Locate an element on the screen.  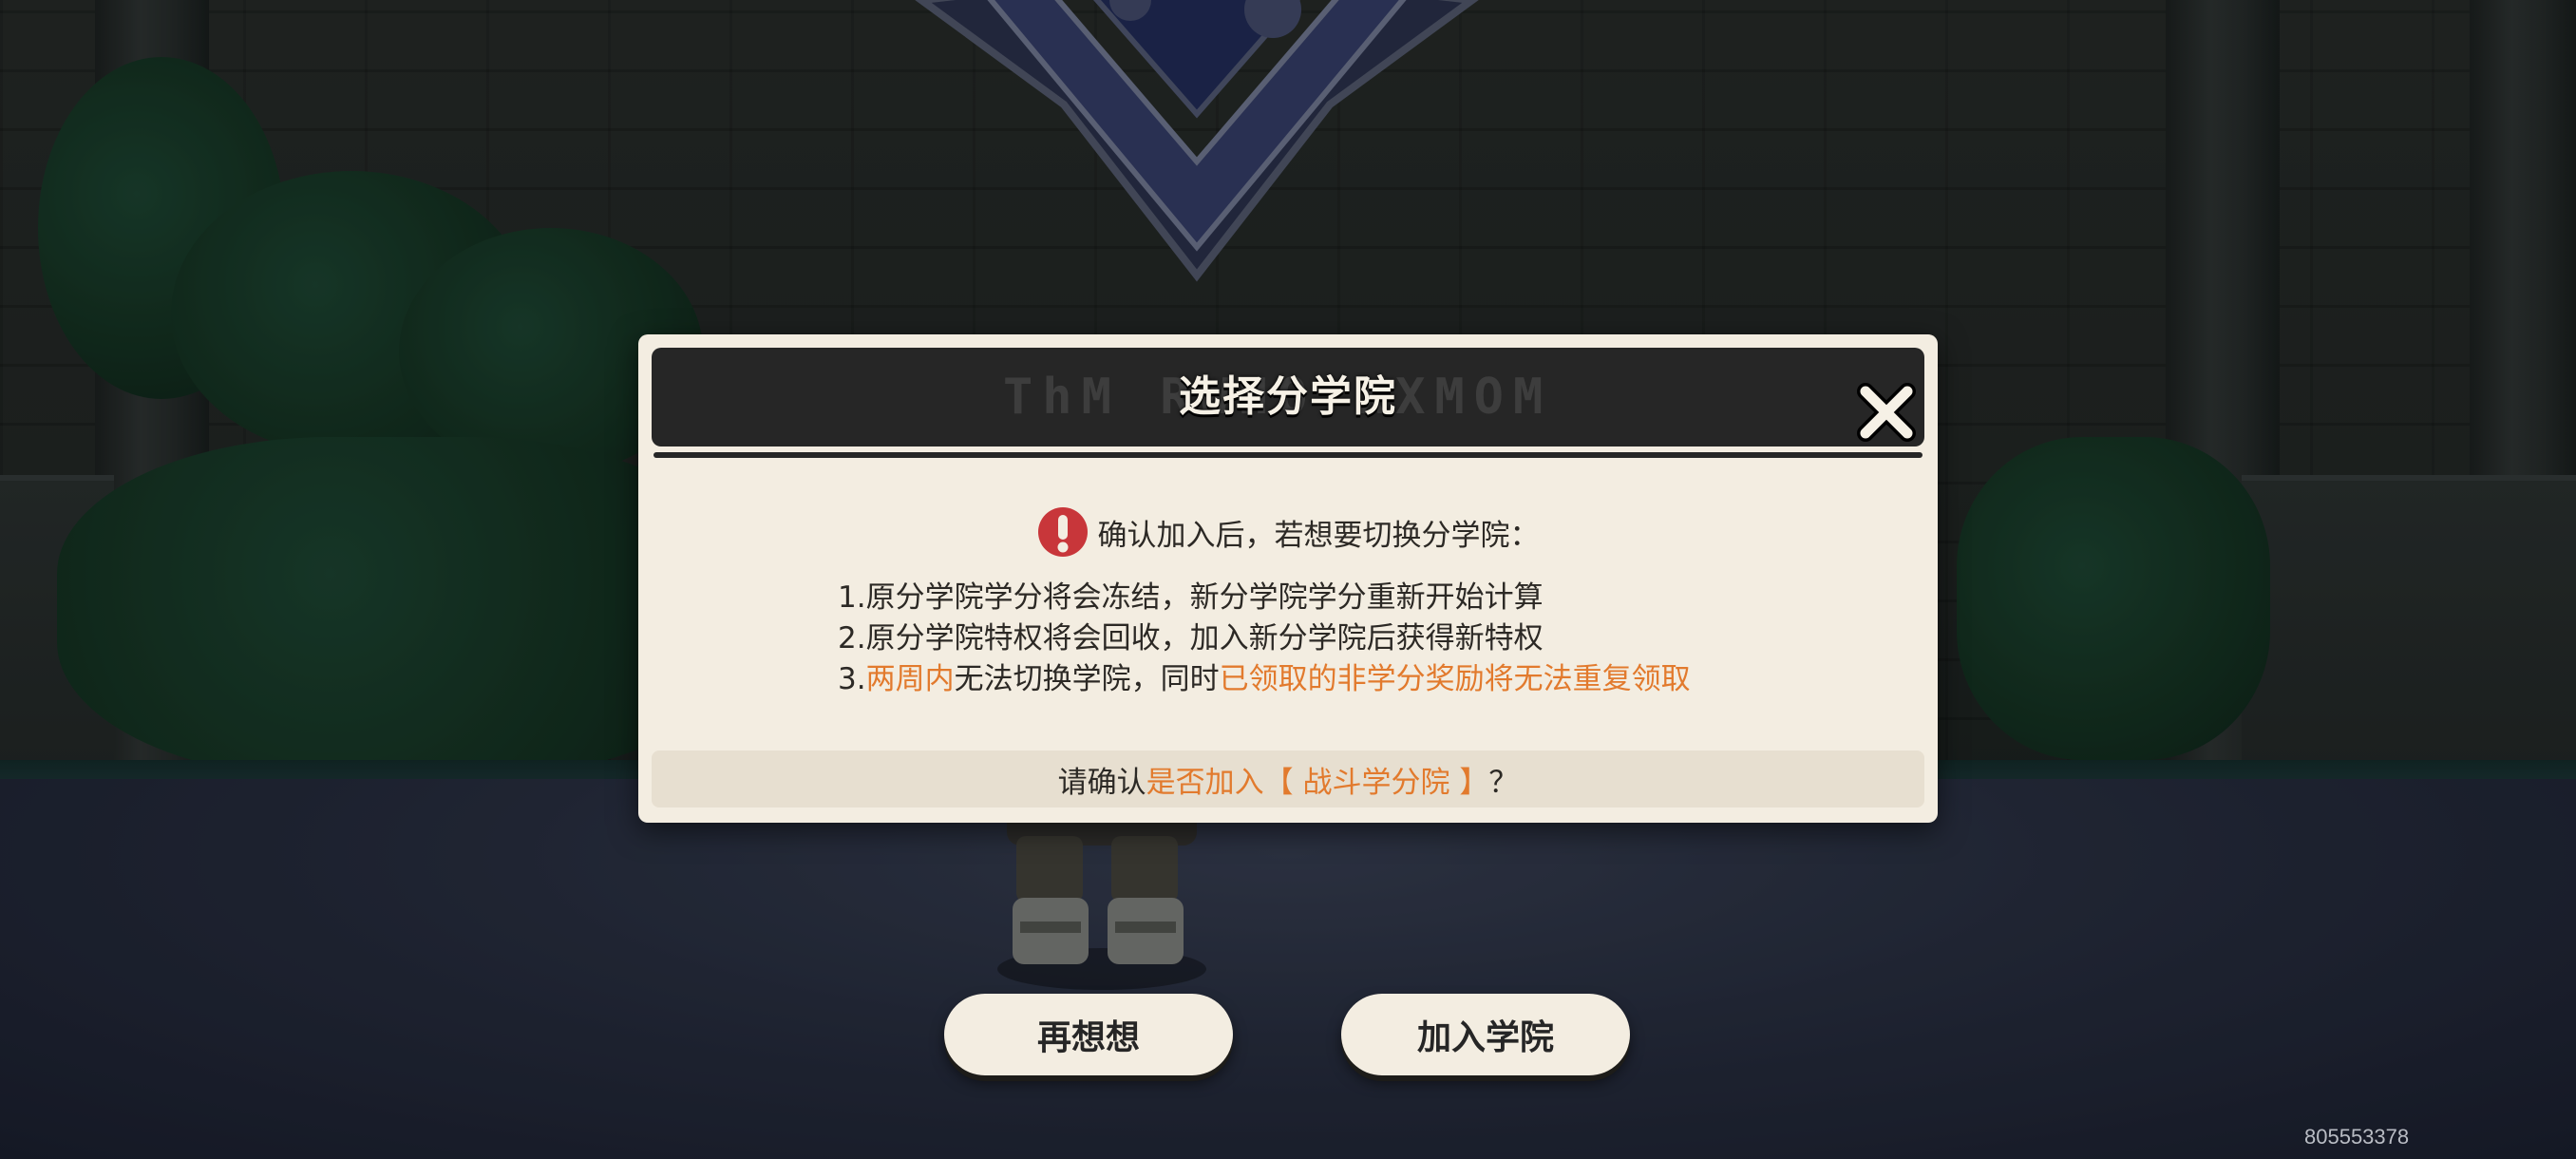
confirm-prompt: 请确认 是否加入【 战斗学分院 】？ is located at coordinates (1288, 779).